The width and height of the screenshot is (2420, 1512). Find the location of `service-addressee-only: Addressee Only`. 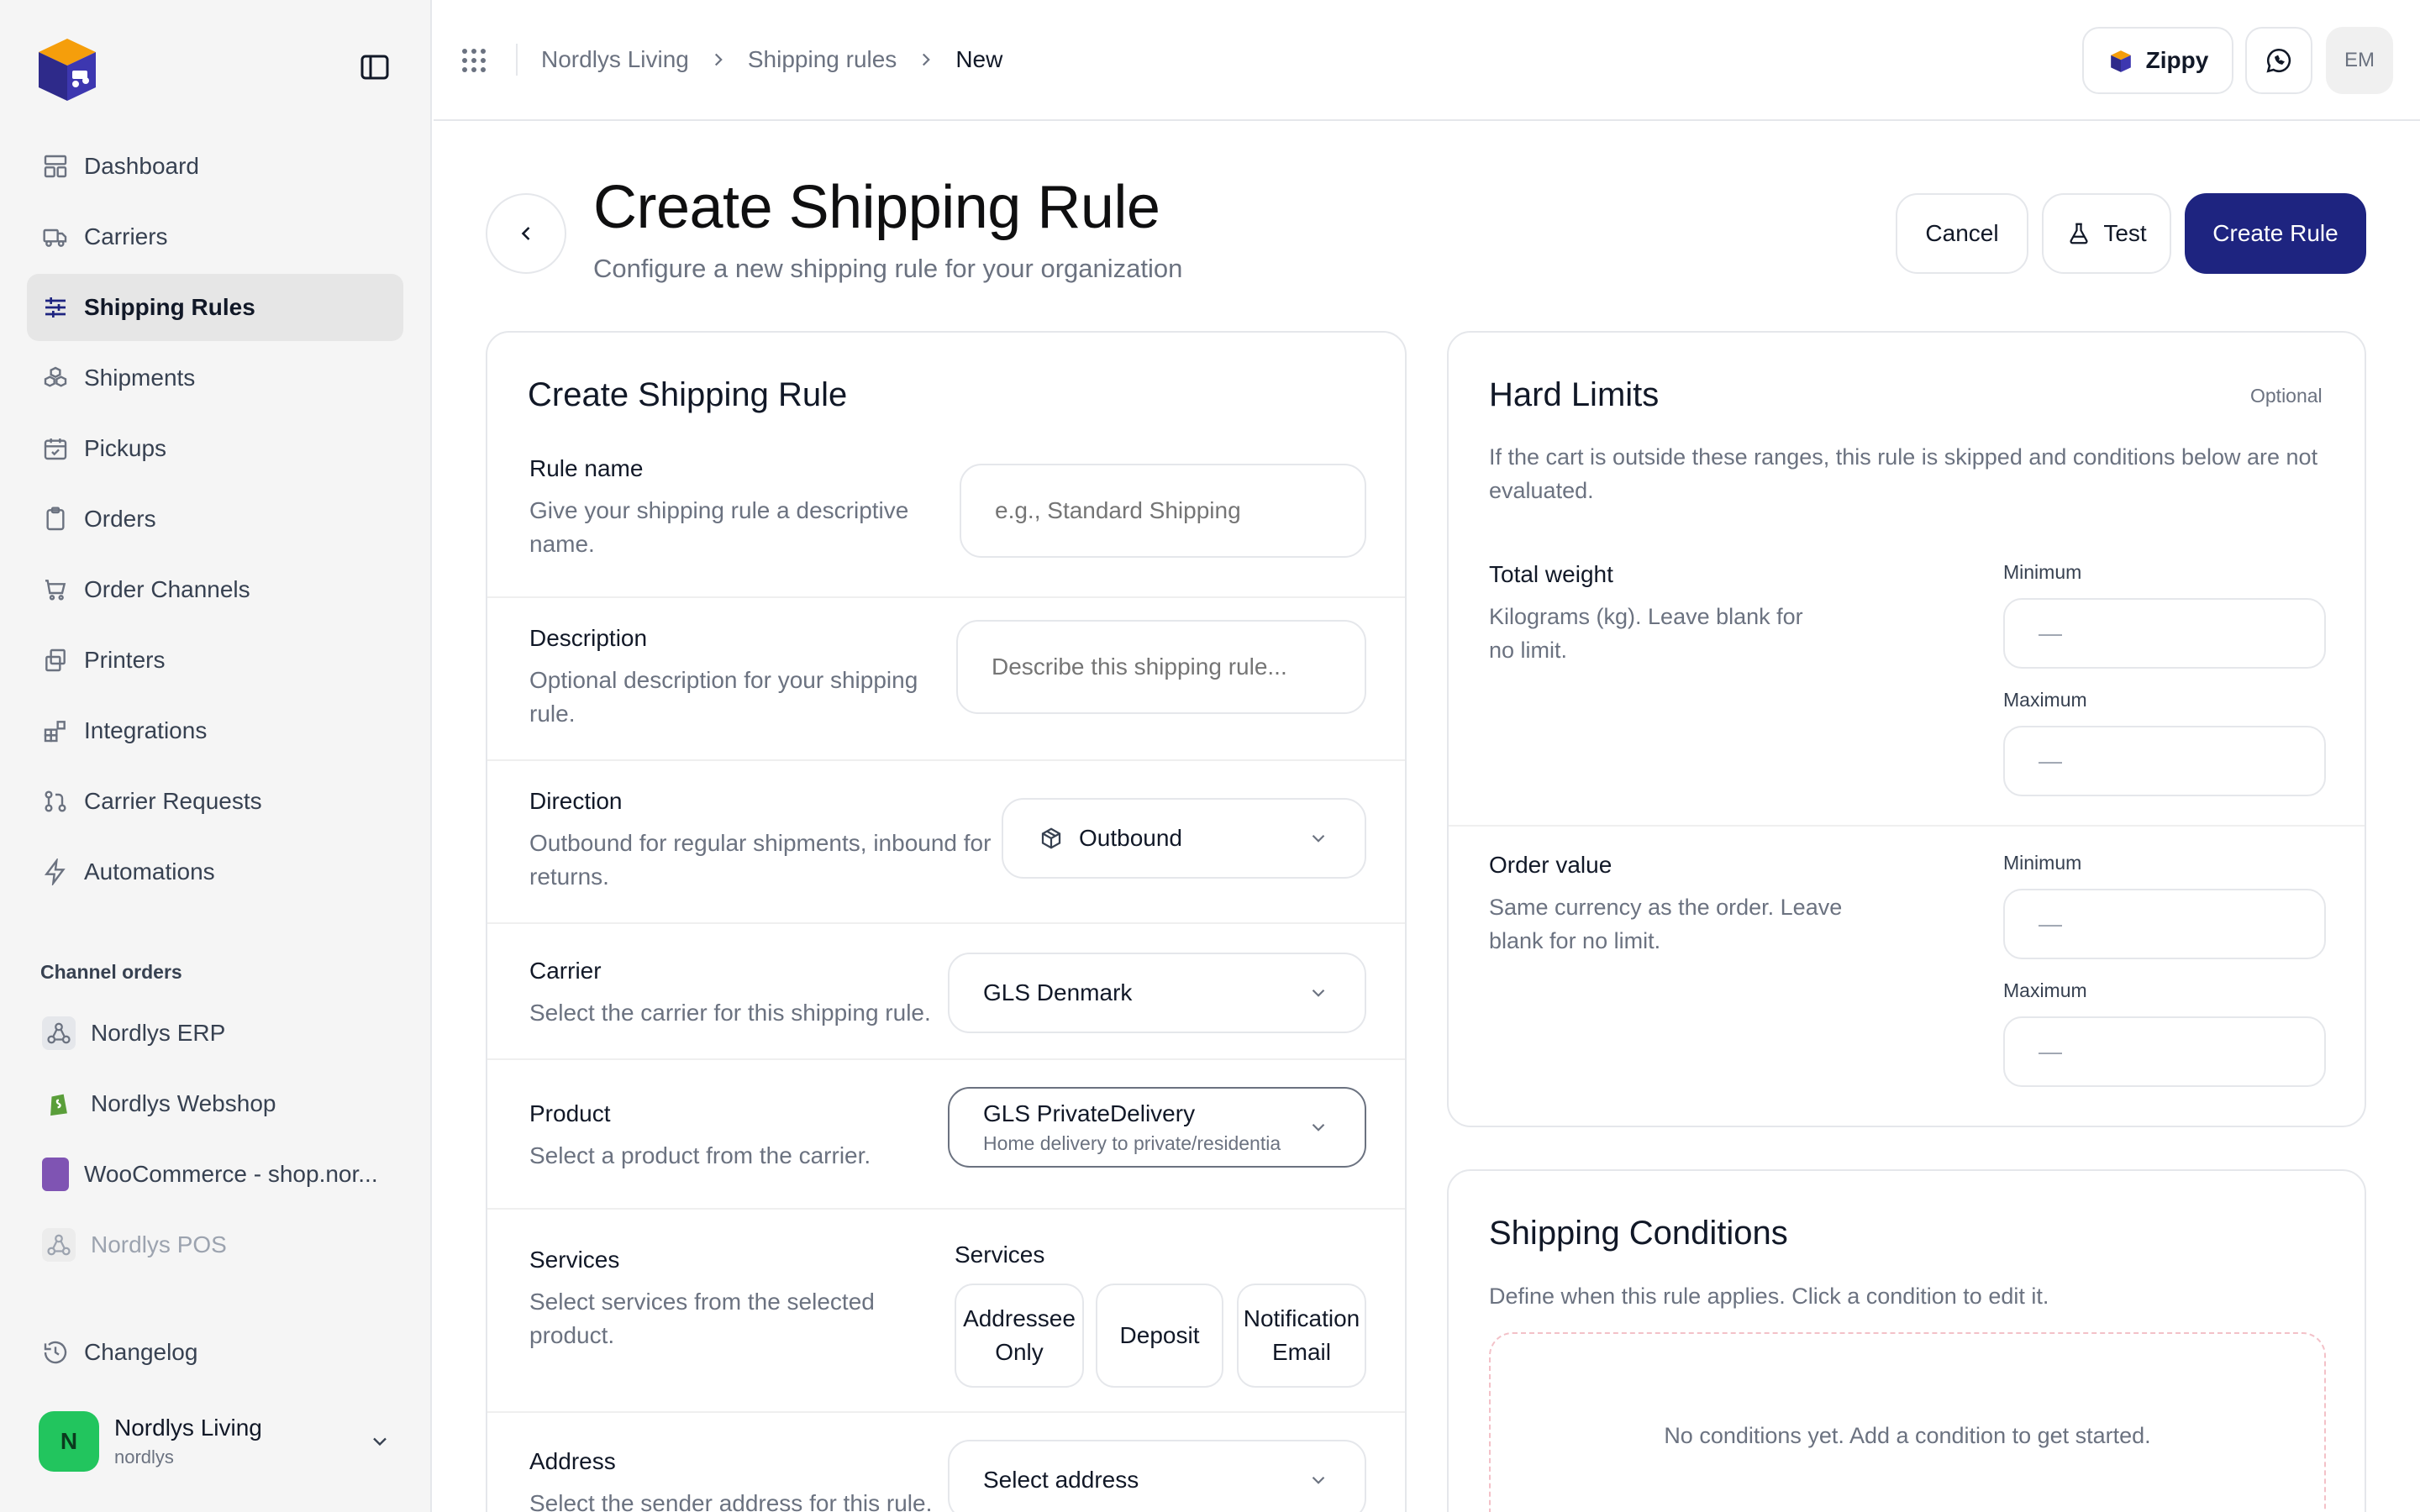

service-addressee-only: Addressee Only is located at coordinates (1020, 1336).